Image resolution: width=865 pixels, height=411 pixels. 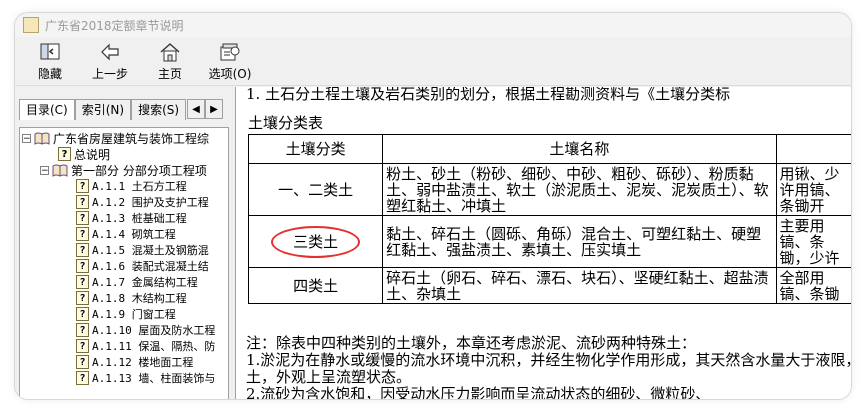 What do you see at coordinates (137, 282) in the screenshot?
I see `tree-item: ? A.1.7 金属结构工程` at bounding box center [137, 282].